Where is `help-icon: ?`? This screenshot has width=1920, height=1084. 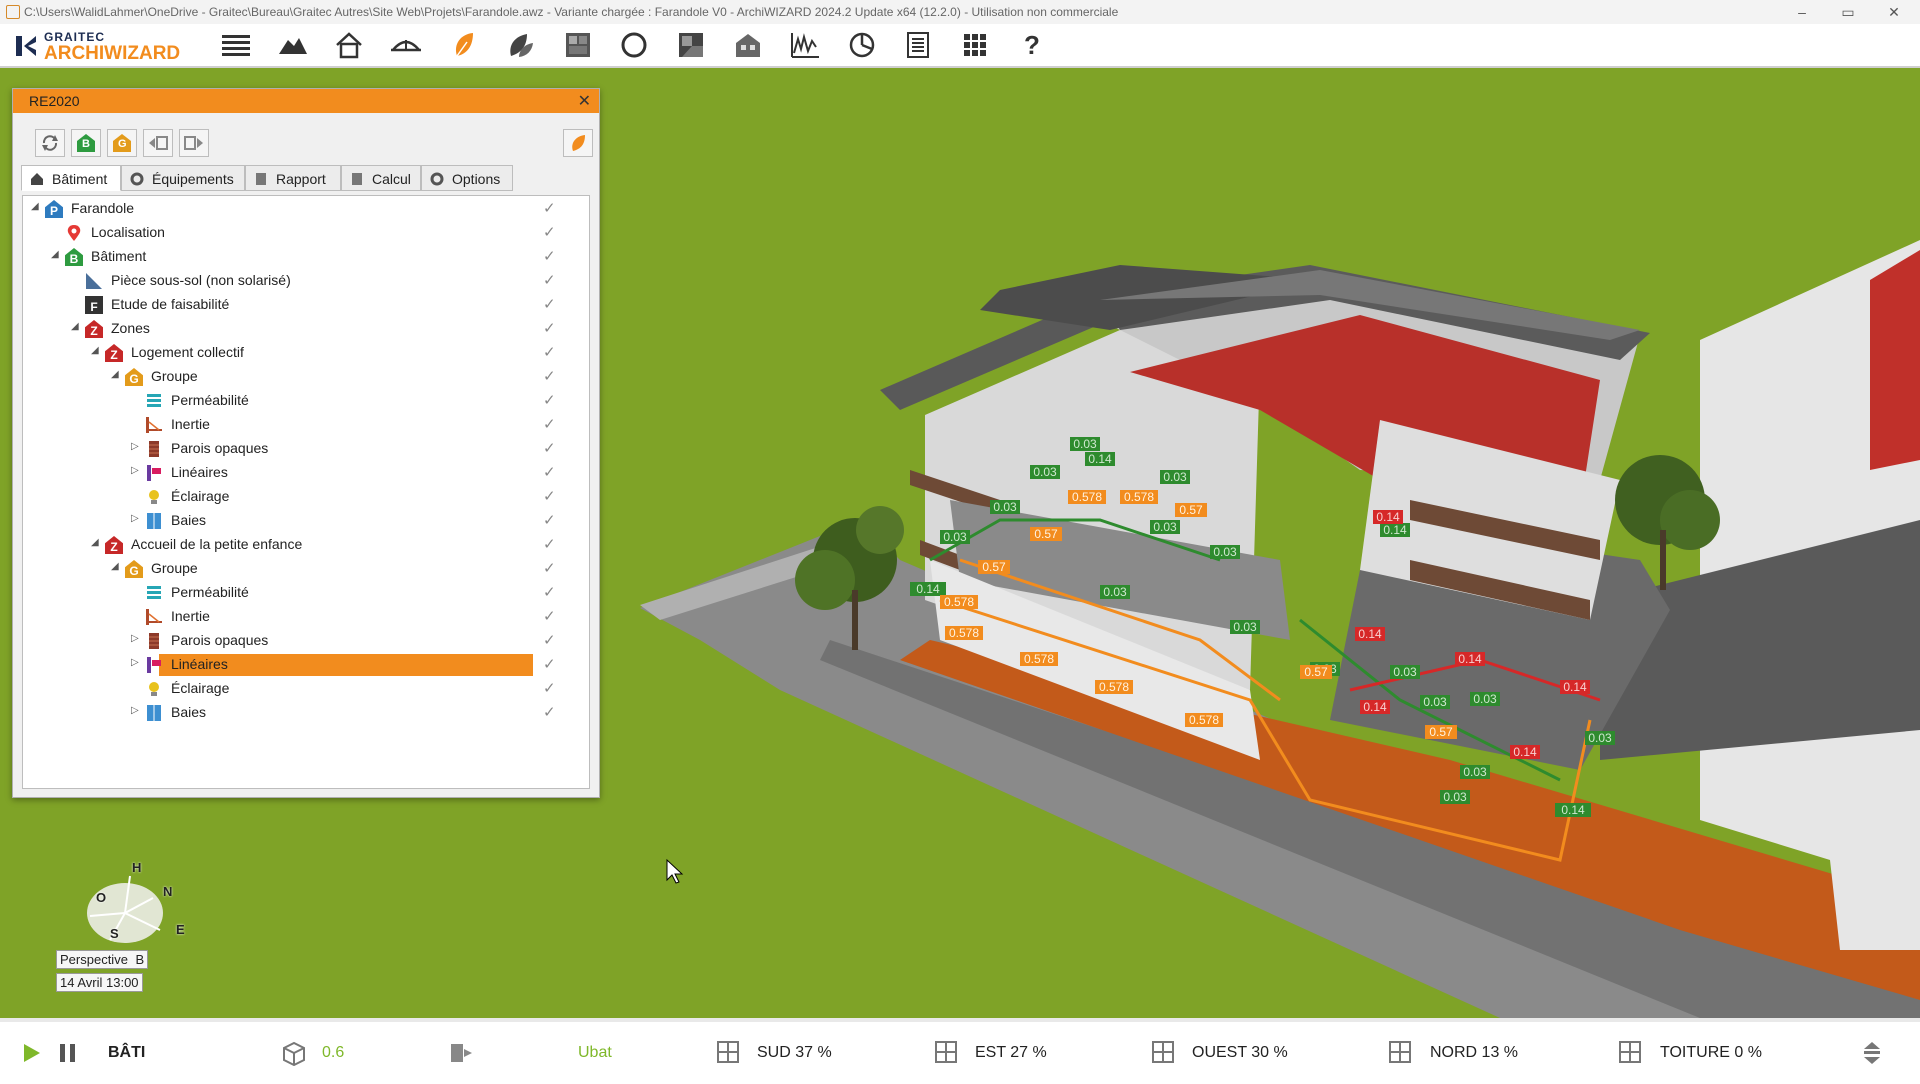
help-icon: ? is located at coordinates (1032, 45).